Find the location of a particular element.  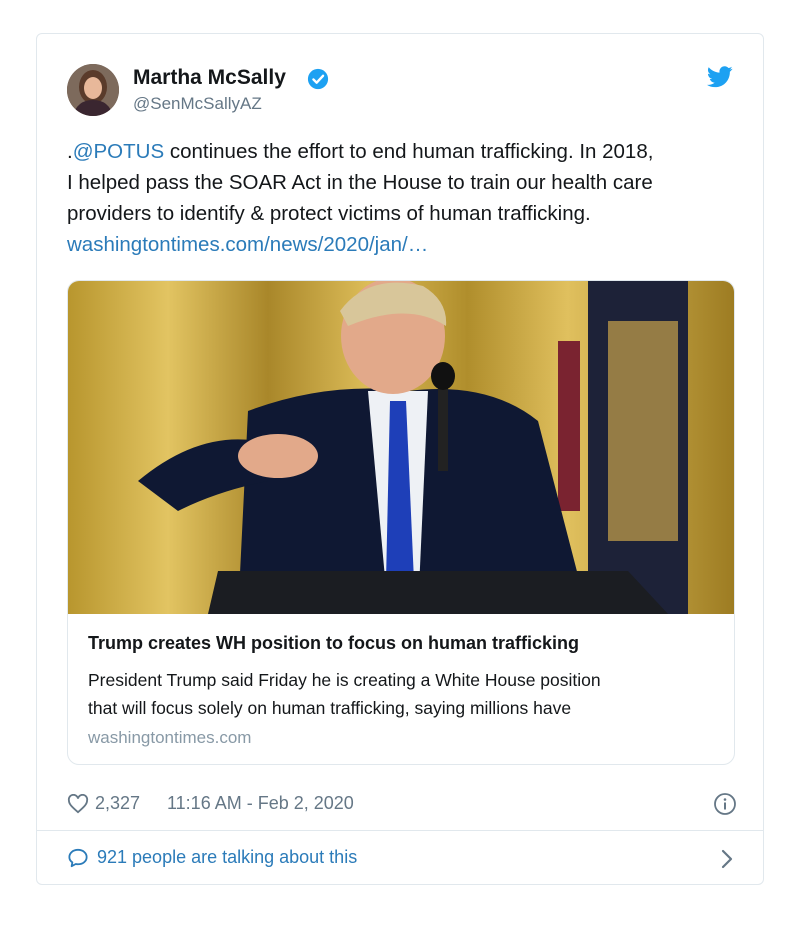

card-domain: washingtontimes.com is located at coordinates (170, 737).